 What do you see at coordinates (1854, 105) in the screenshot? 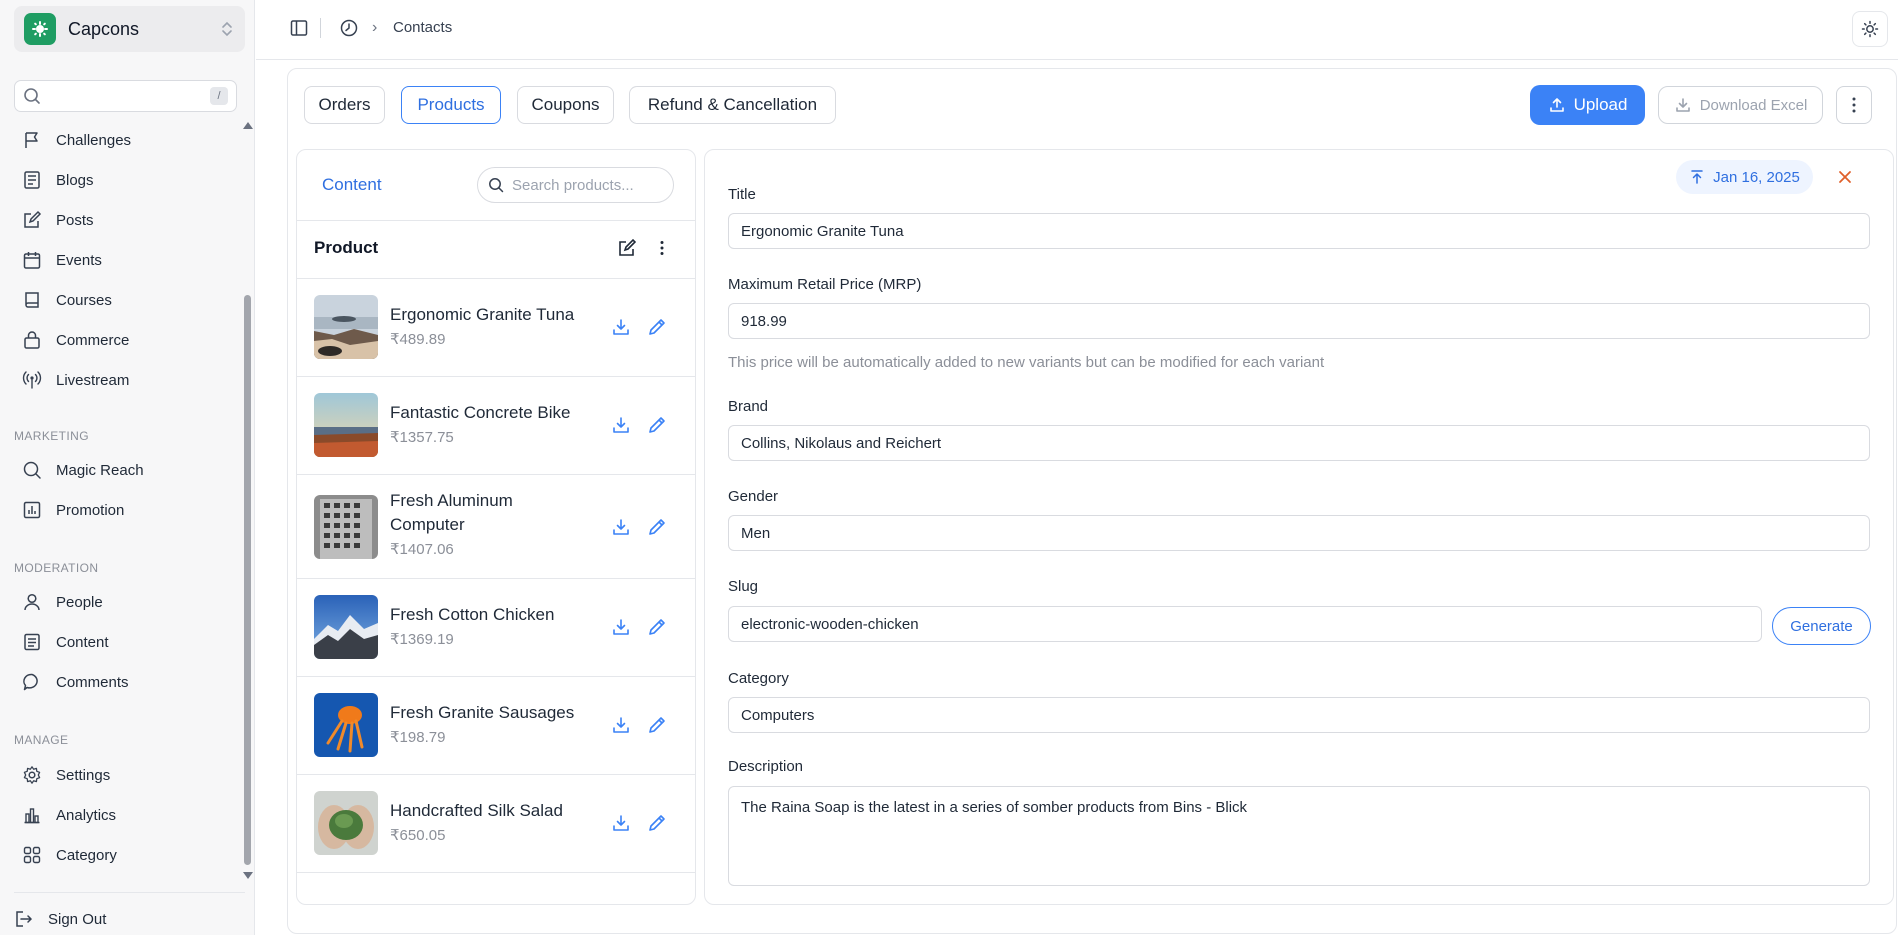
I see `more-options-button` at bounding box center [1854, 105].